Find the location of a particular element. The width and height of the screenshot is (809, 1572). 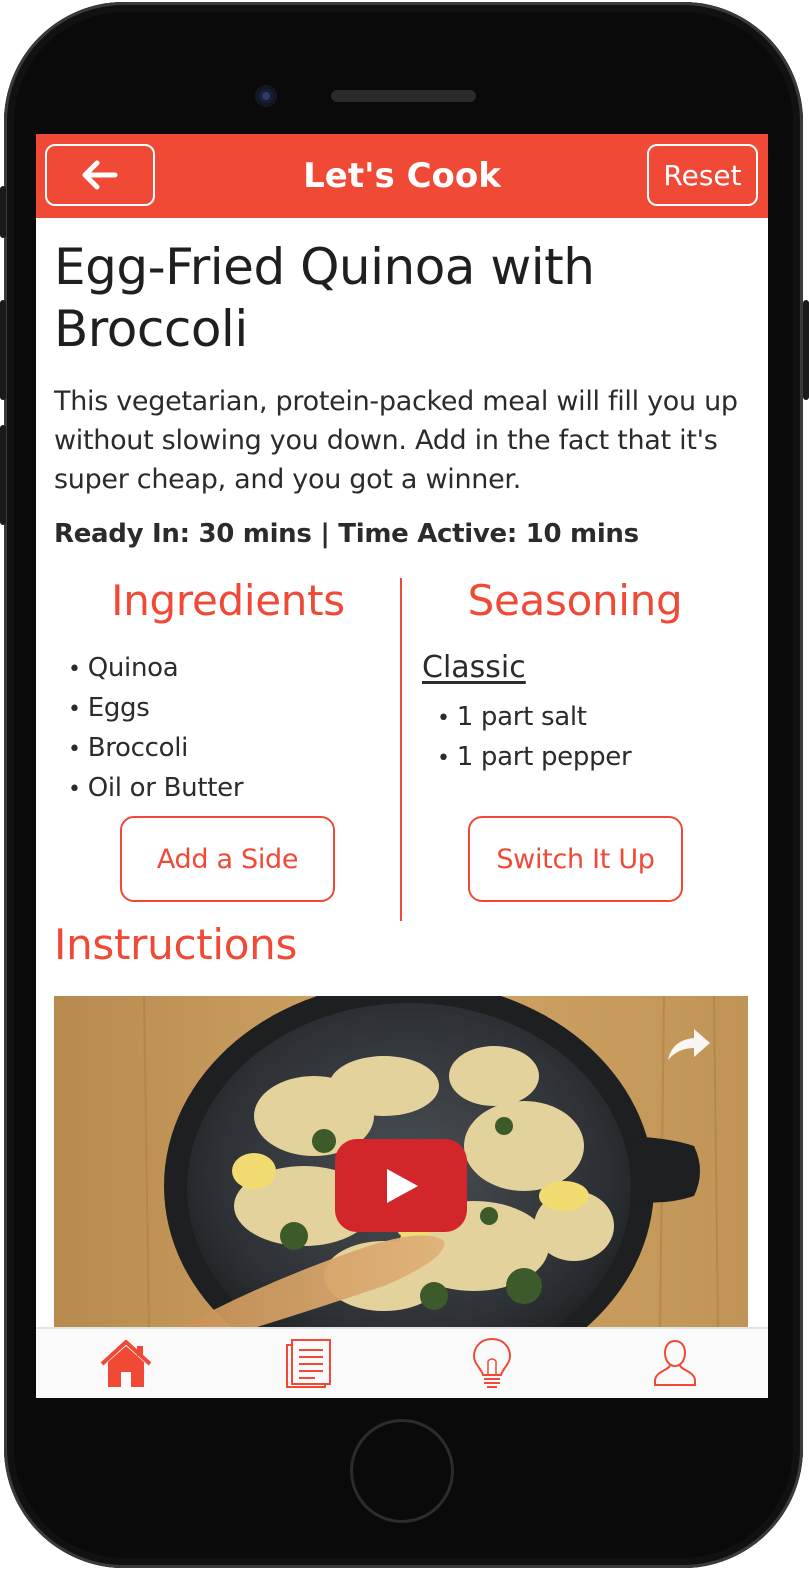

ingredients-heading: Ingredients is located at coordinates (228, 600).